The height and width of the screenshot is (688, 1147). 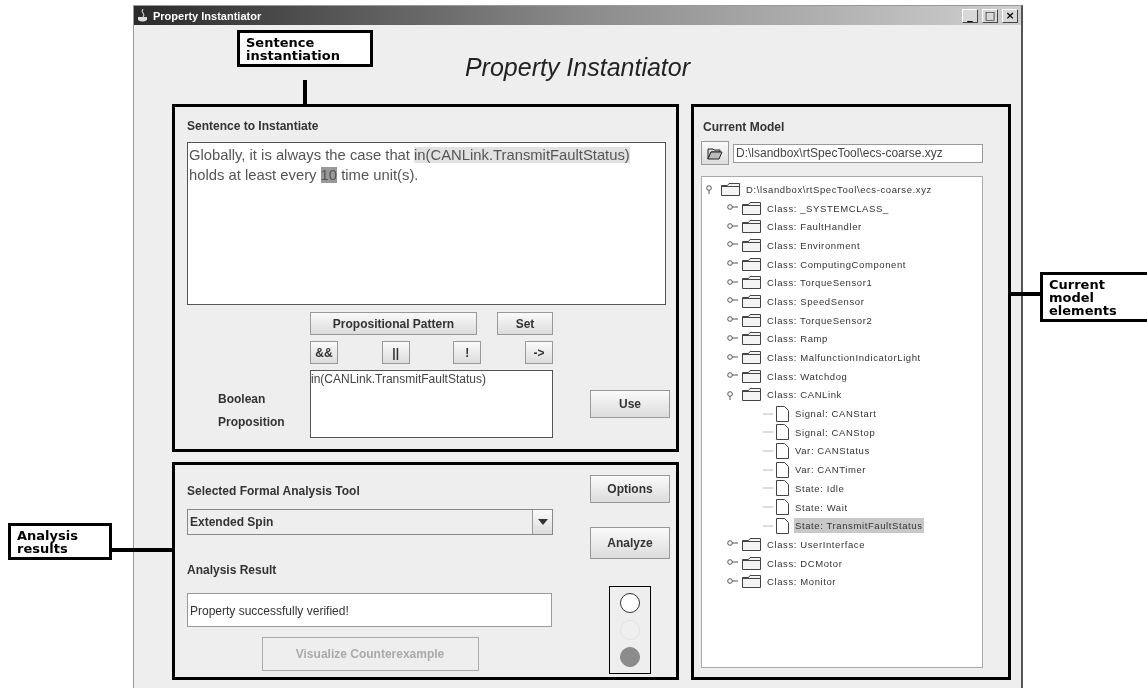 I want to click on open-folder-button, so click(x=715, y=153).